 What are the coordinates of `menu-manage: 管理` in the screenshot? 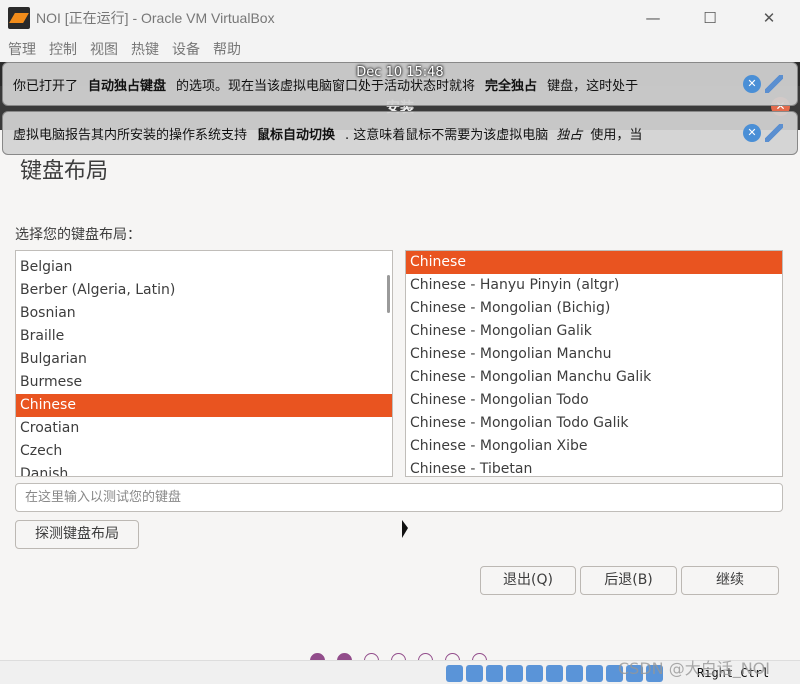 It's located at (22, 49).